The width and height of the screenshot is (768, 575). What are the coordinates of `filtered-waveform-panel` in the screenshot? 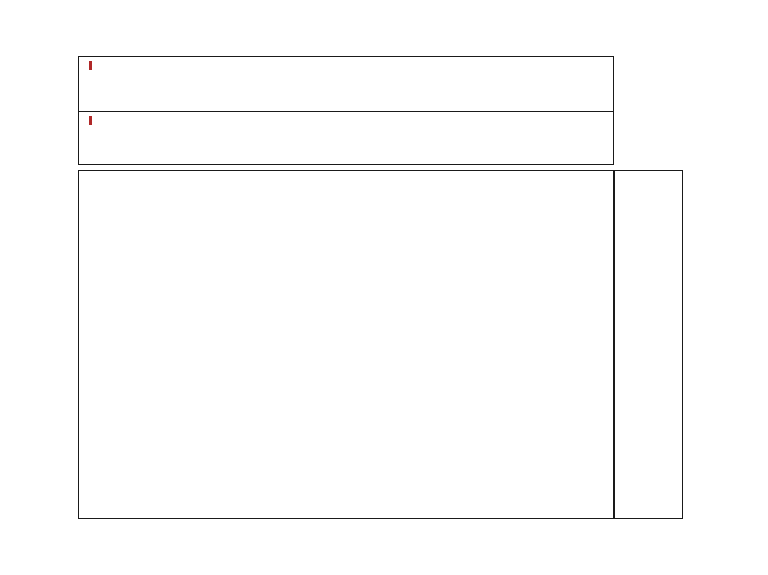 It's located at (346, 138).